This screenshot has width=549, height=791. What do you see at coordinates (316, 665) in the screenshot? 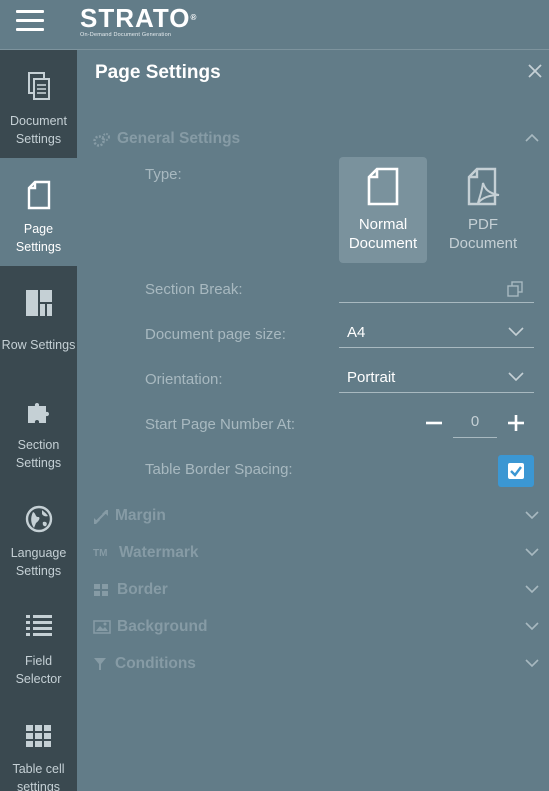
I see `section-conditions: Conditions` at bounding box center [316, 665].